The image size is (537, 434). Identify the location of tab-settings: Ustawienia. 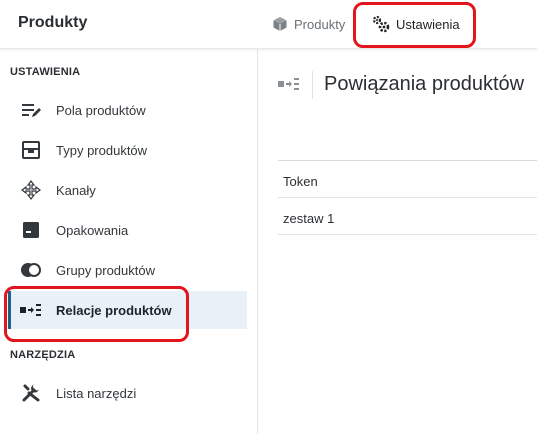
(416, 24).